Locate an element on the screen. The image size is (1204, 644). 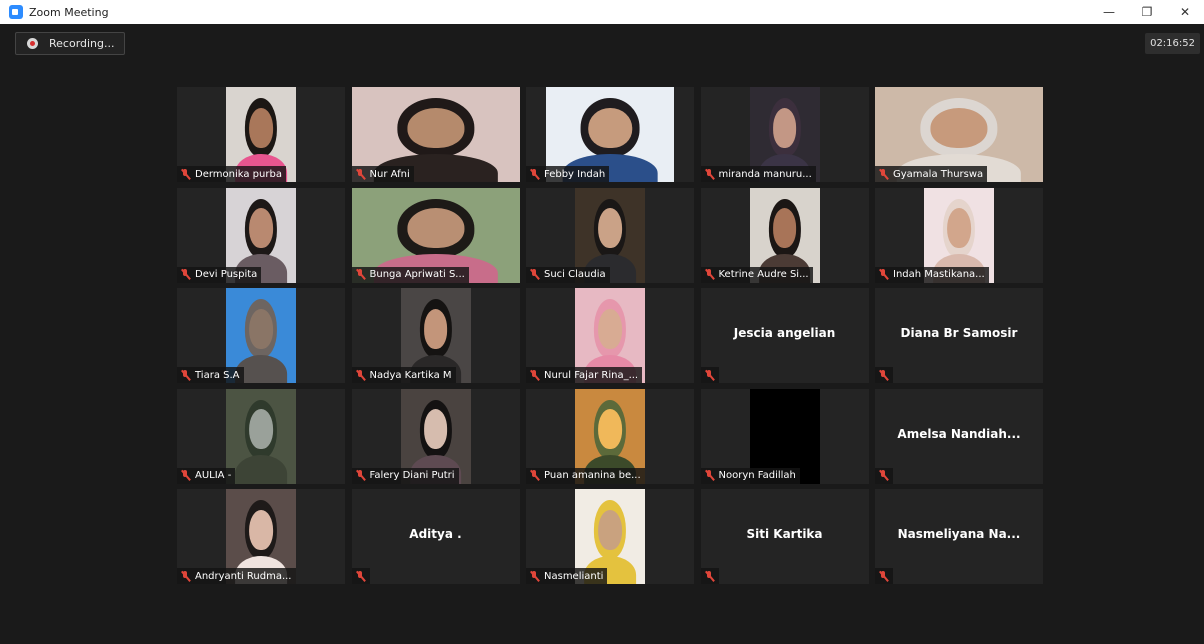
participant-display-name: Siti Kartika is located at coordinates (784, 534).